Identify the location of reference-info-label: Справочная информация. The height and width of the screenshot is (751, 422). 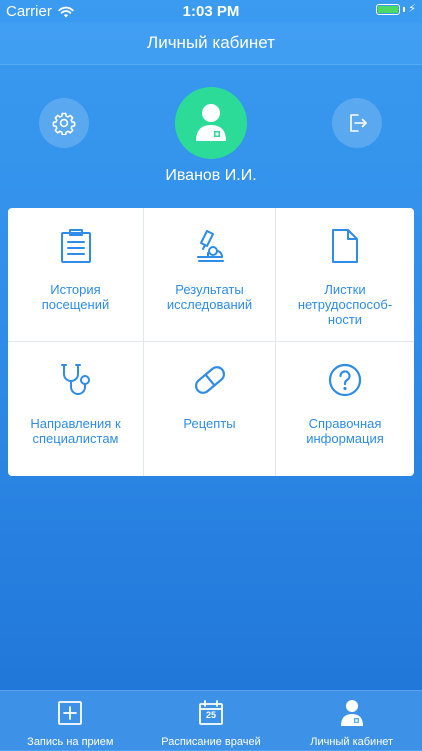
(345, 431).